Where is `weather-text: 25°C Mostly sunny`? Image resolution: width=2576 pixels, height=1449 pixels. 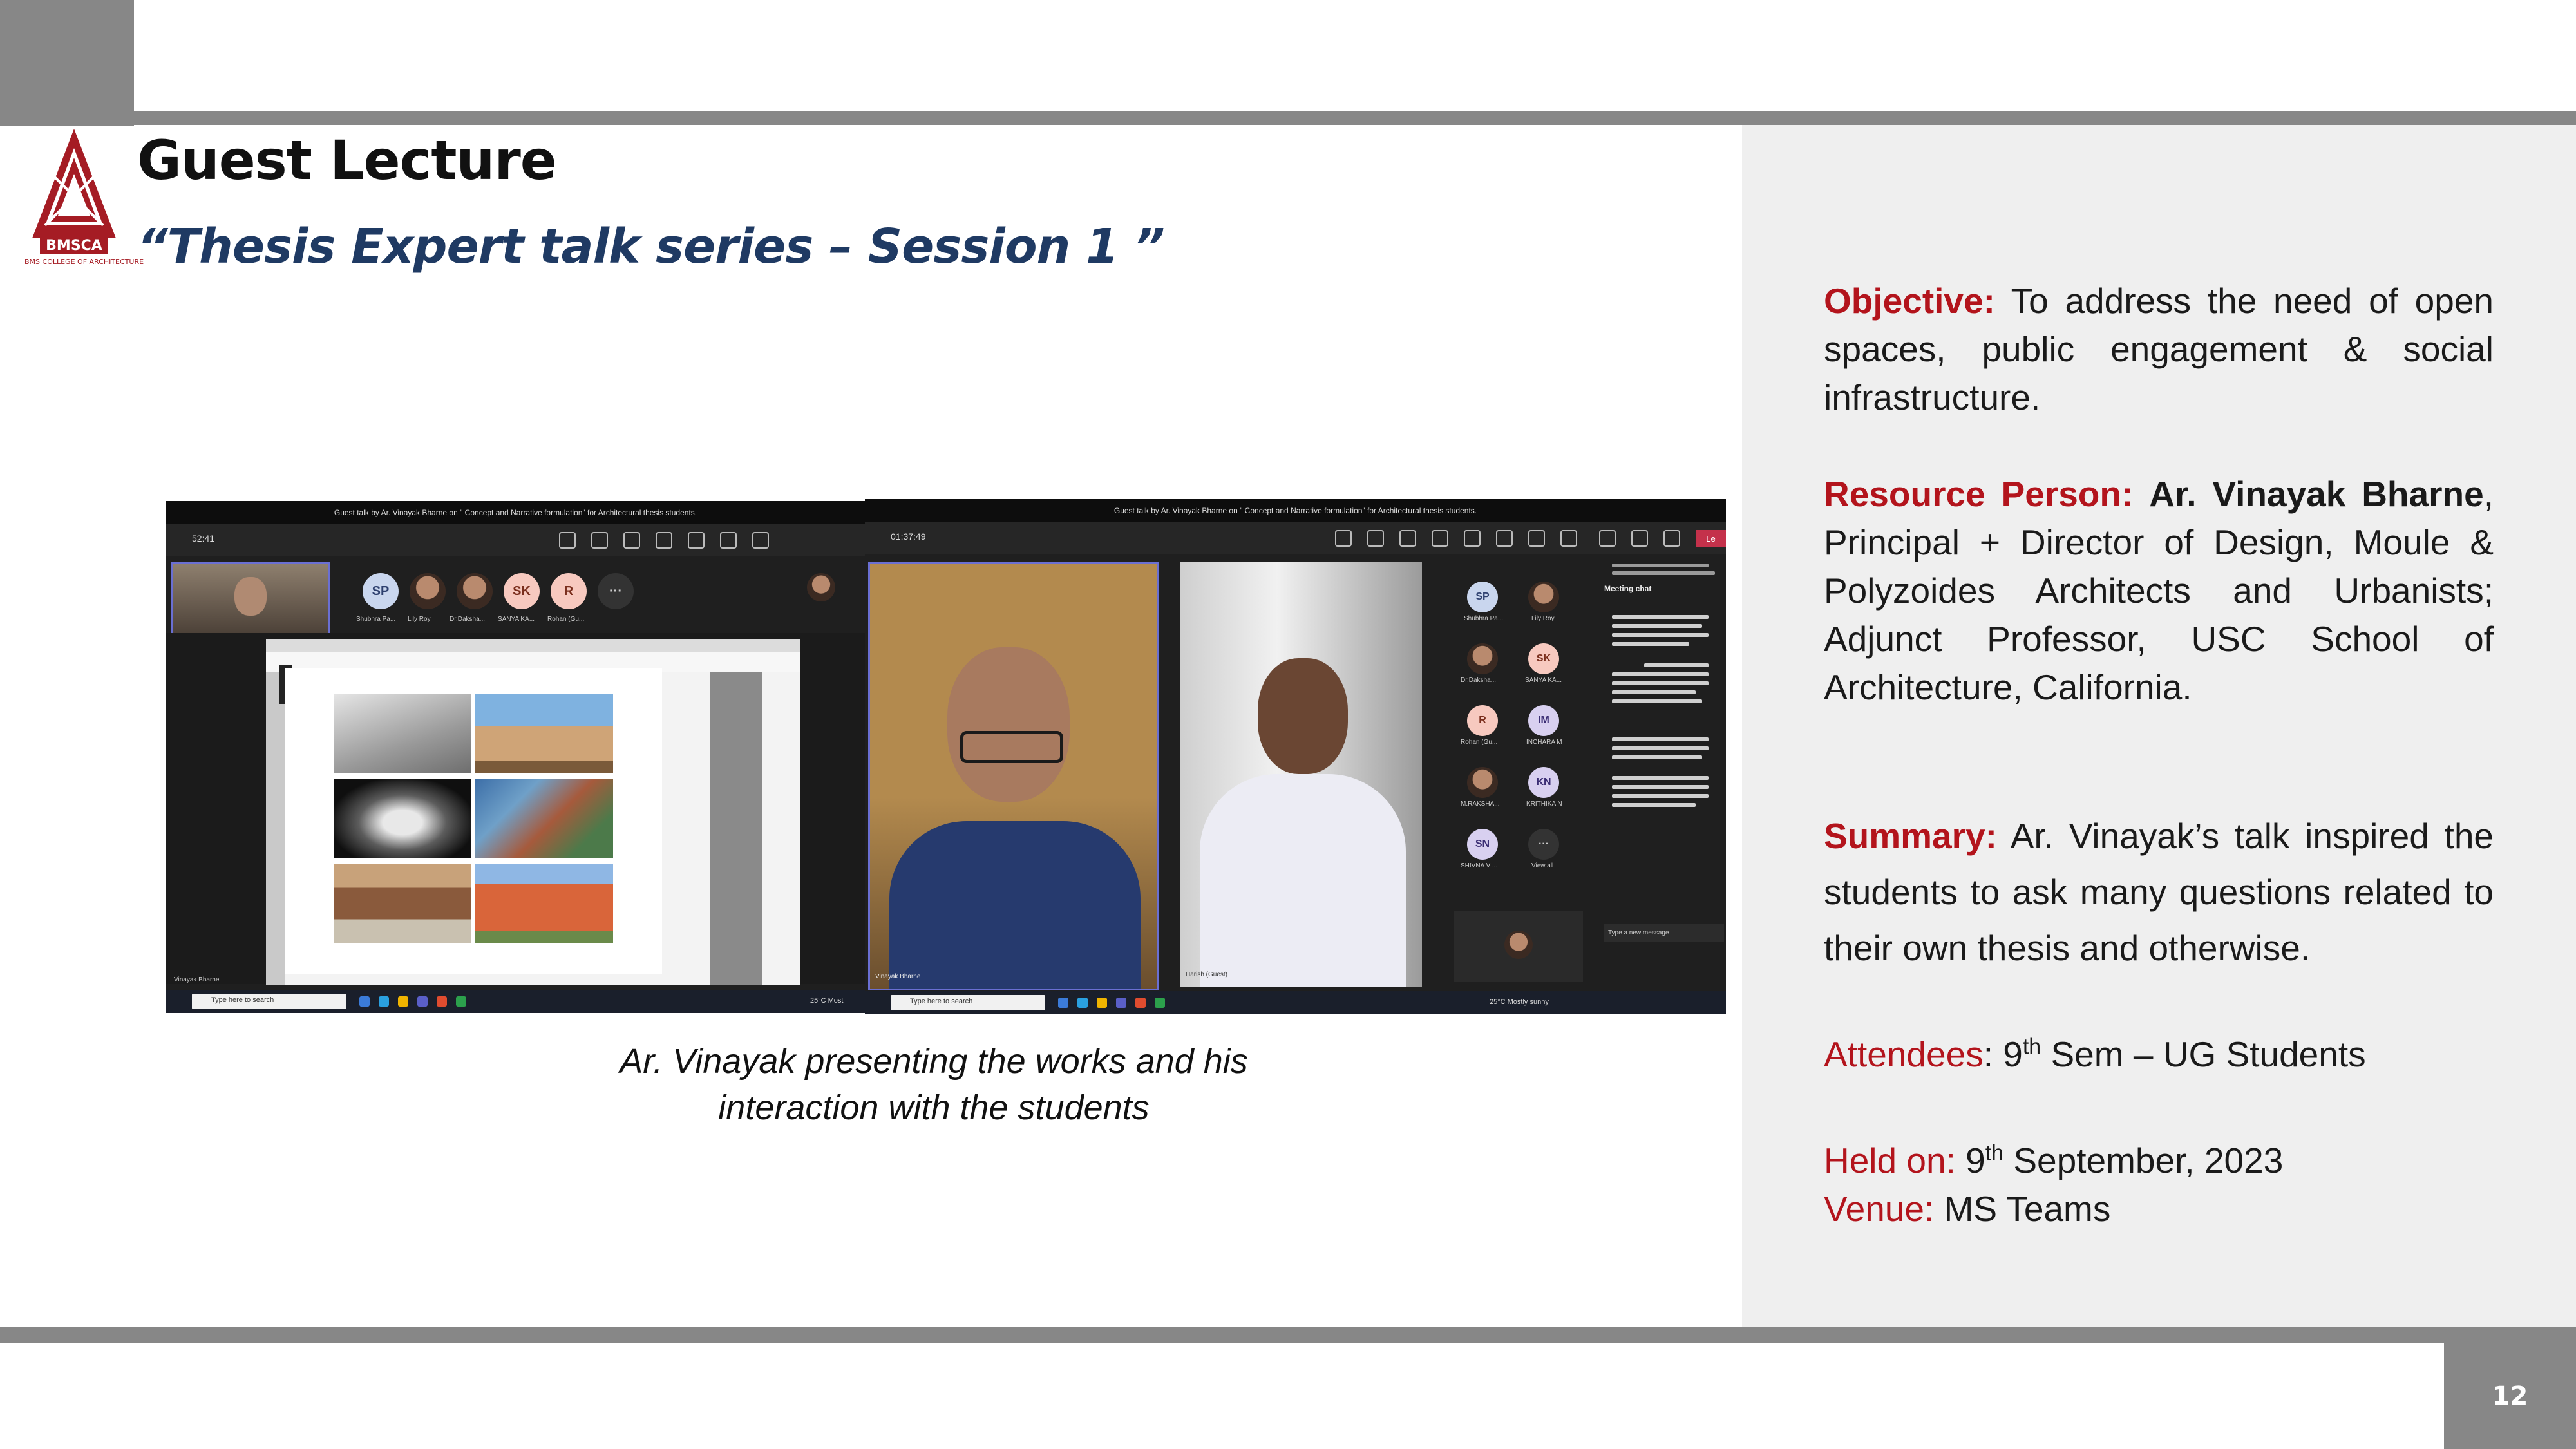 weather-text: 25°C Mostly sunny is located at coordinates (1519, 1002).